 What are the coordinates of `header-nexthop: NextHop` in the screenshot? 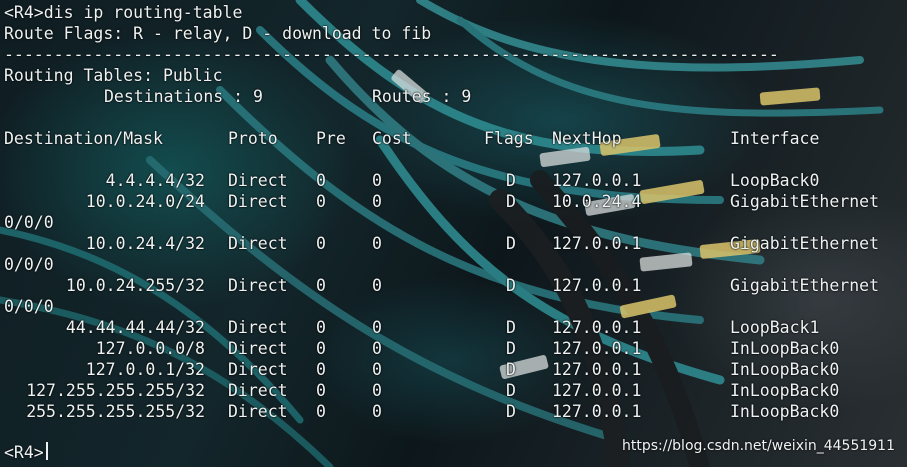 It's located at (587, 138).